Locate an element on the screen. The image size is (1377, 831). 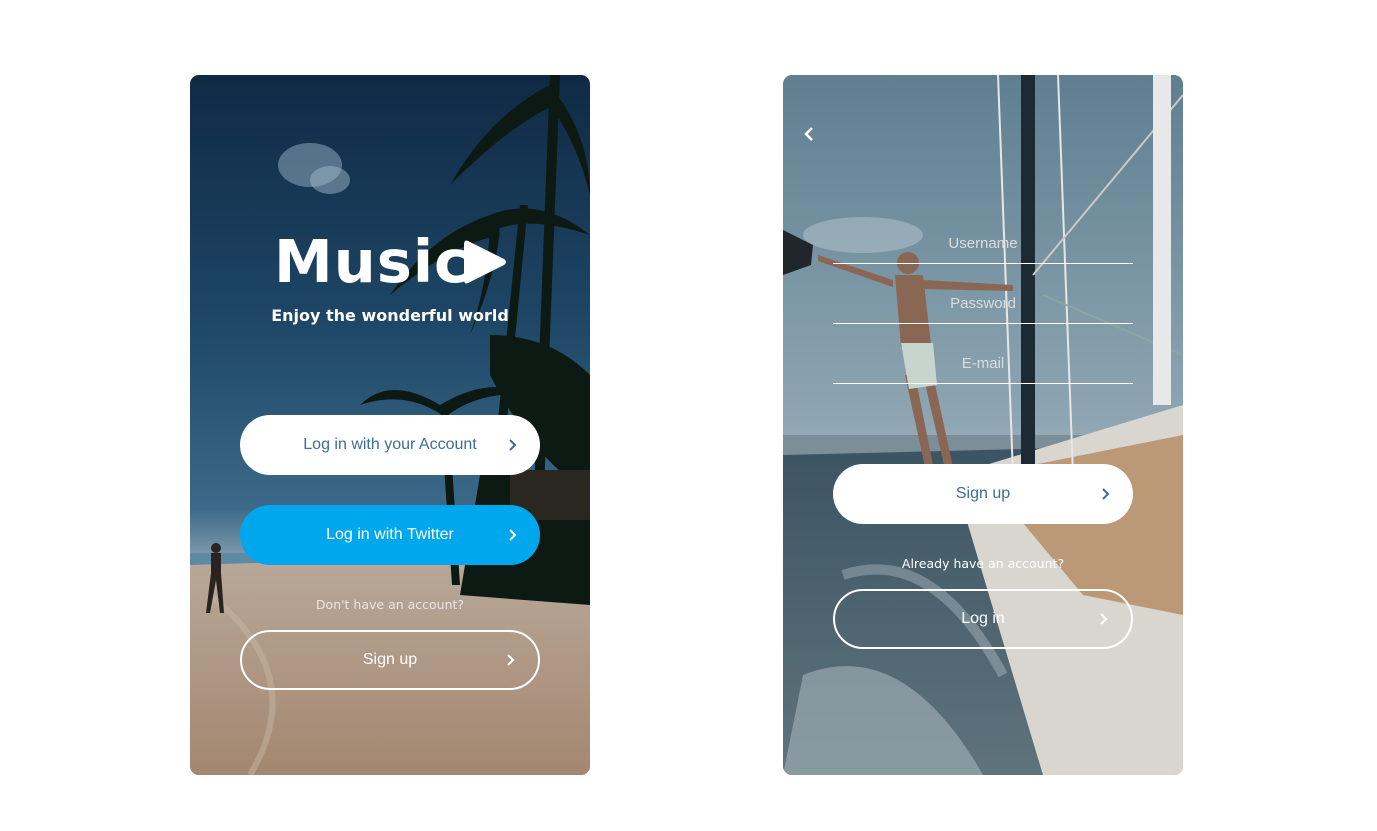
username-field is located at coordinates (983, 244).